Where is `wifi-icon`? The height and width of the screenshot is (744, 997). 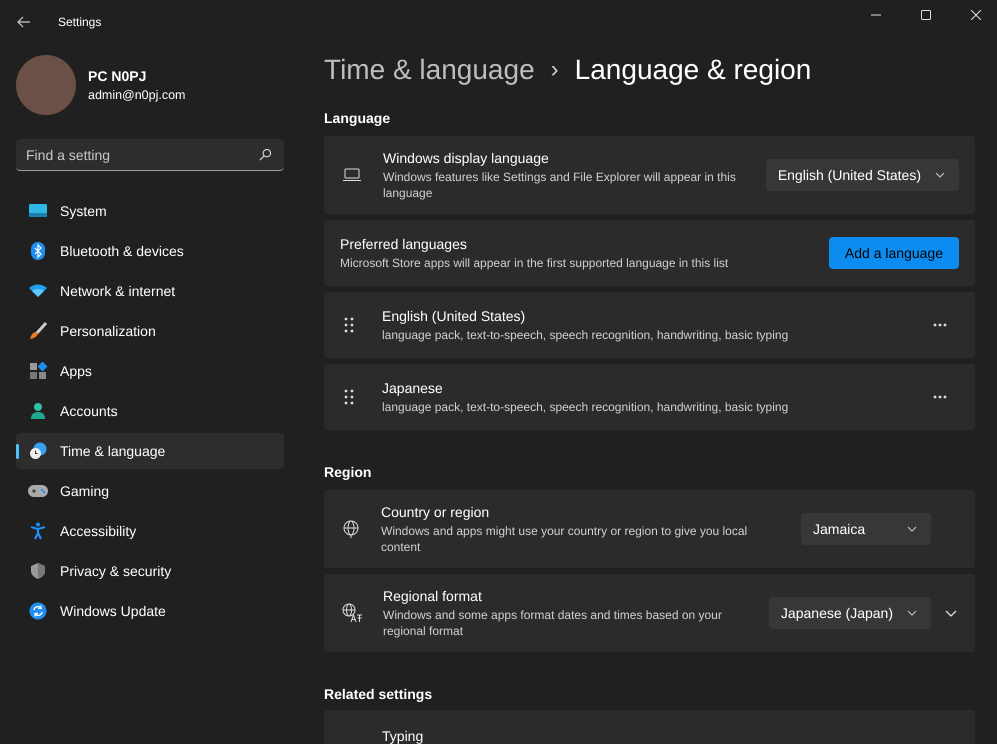 wifi-icon is located at coordinates (38, 291).